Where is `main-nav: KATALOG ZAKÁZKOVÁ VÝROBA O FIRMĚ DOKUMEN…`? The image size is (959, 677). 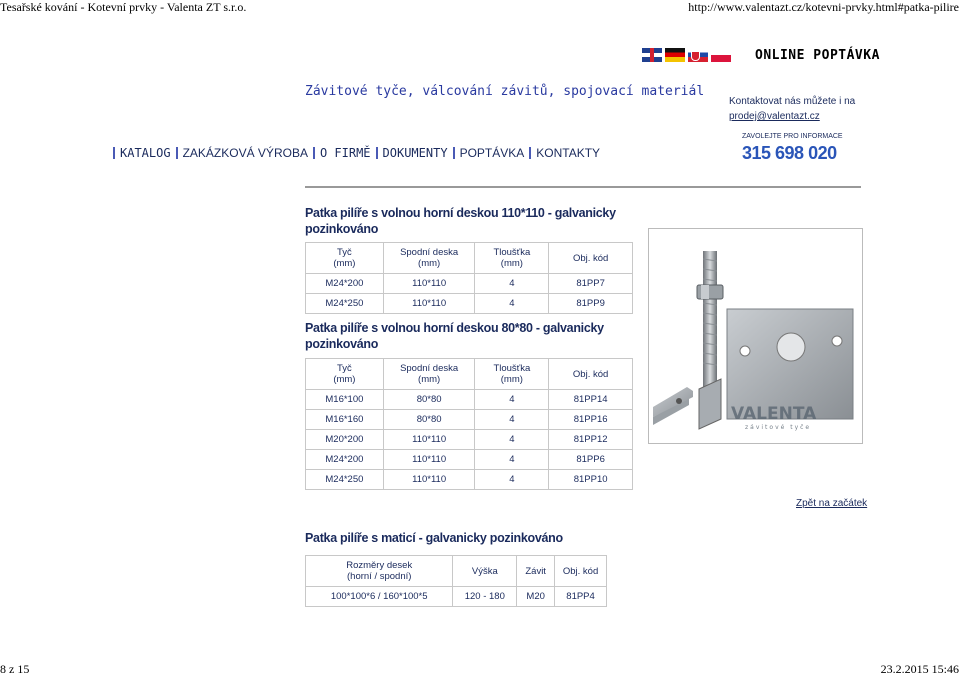
main-nav: KATALOG ZAKÁZKOVÁ VÝROBA O FIRMĚ DOKUMEN… is located at coordinates (354, 153).